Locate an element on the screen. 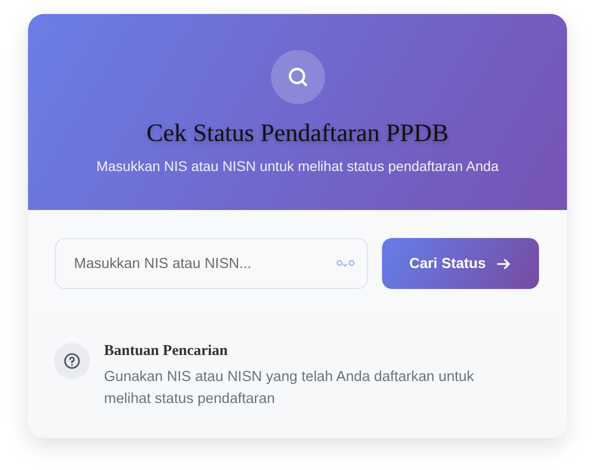 This screenshot has width=600, height=470. search-button: Cari Status is located at coordinates (460, 263).